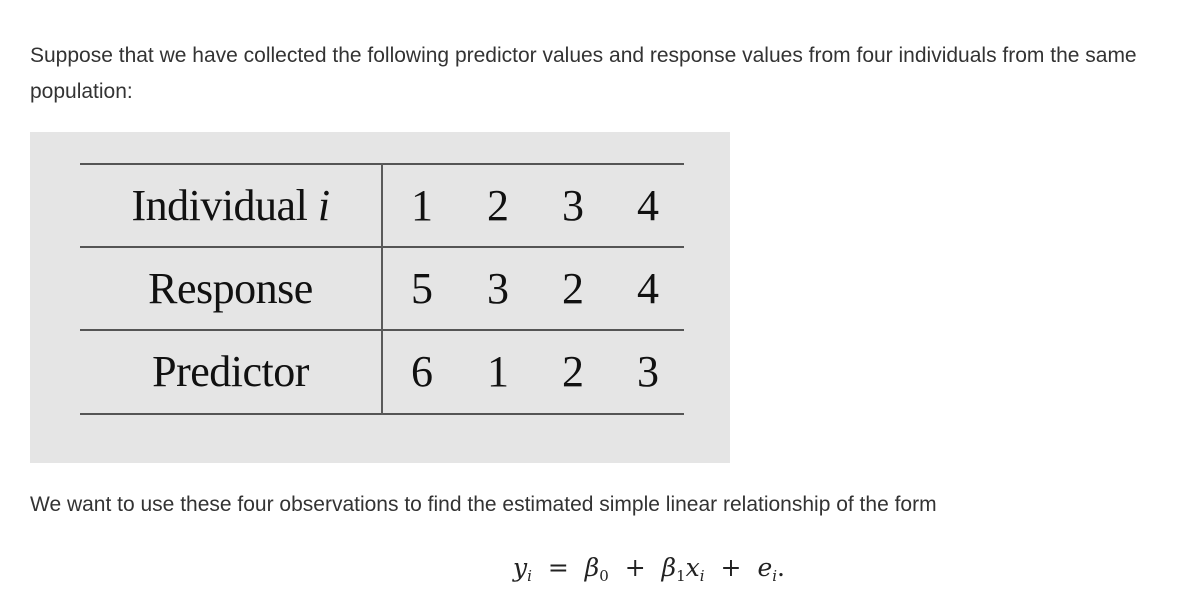 The width and height of the screenshot is (1200, 606). I want to click on table-row-response: Response 5 3 2 4, so click(382, 289).